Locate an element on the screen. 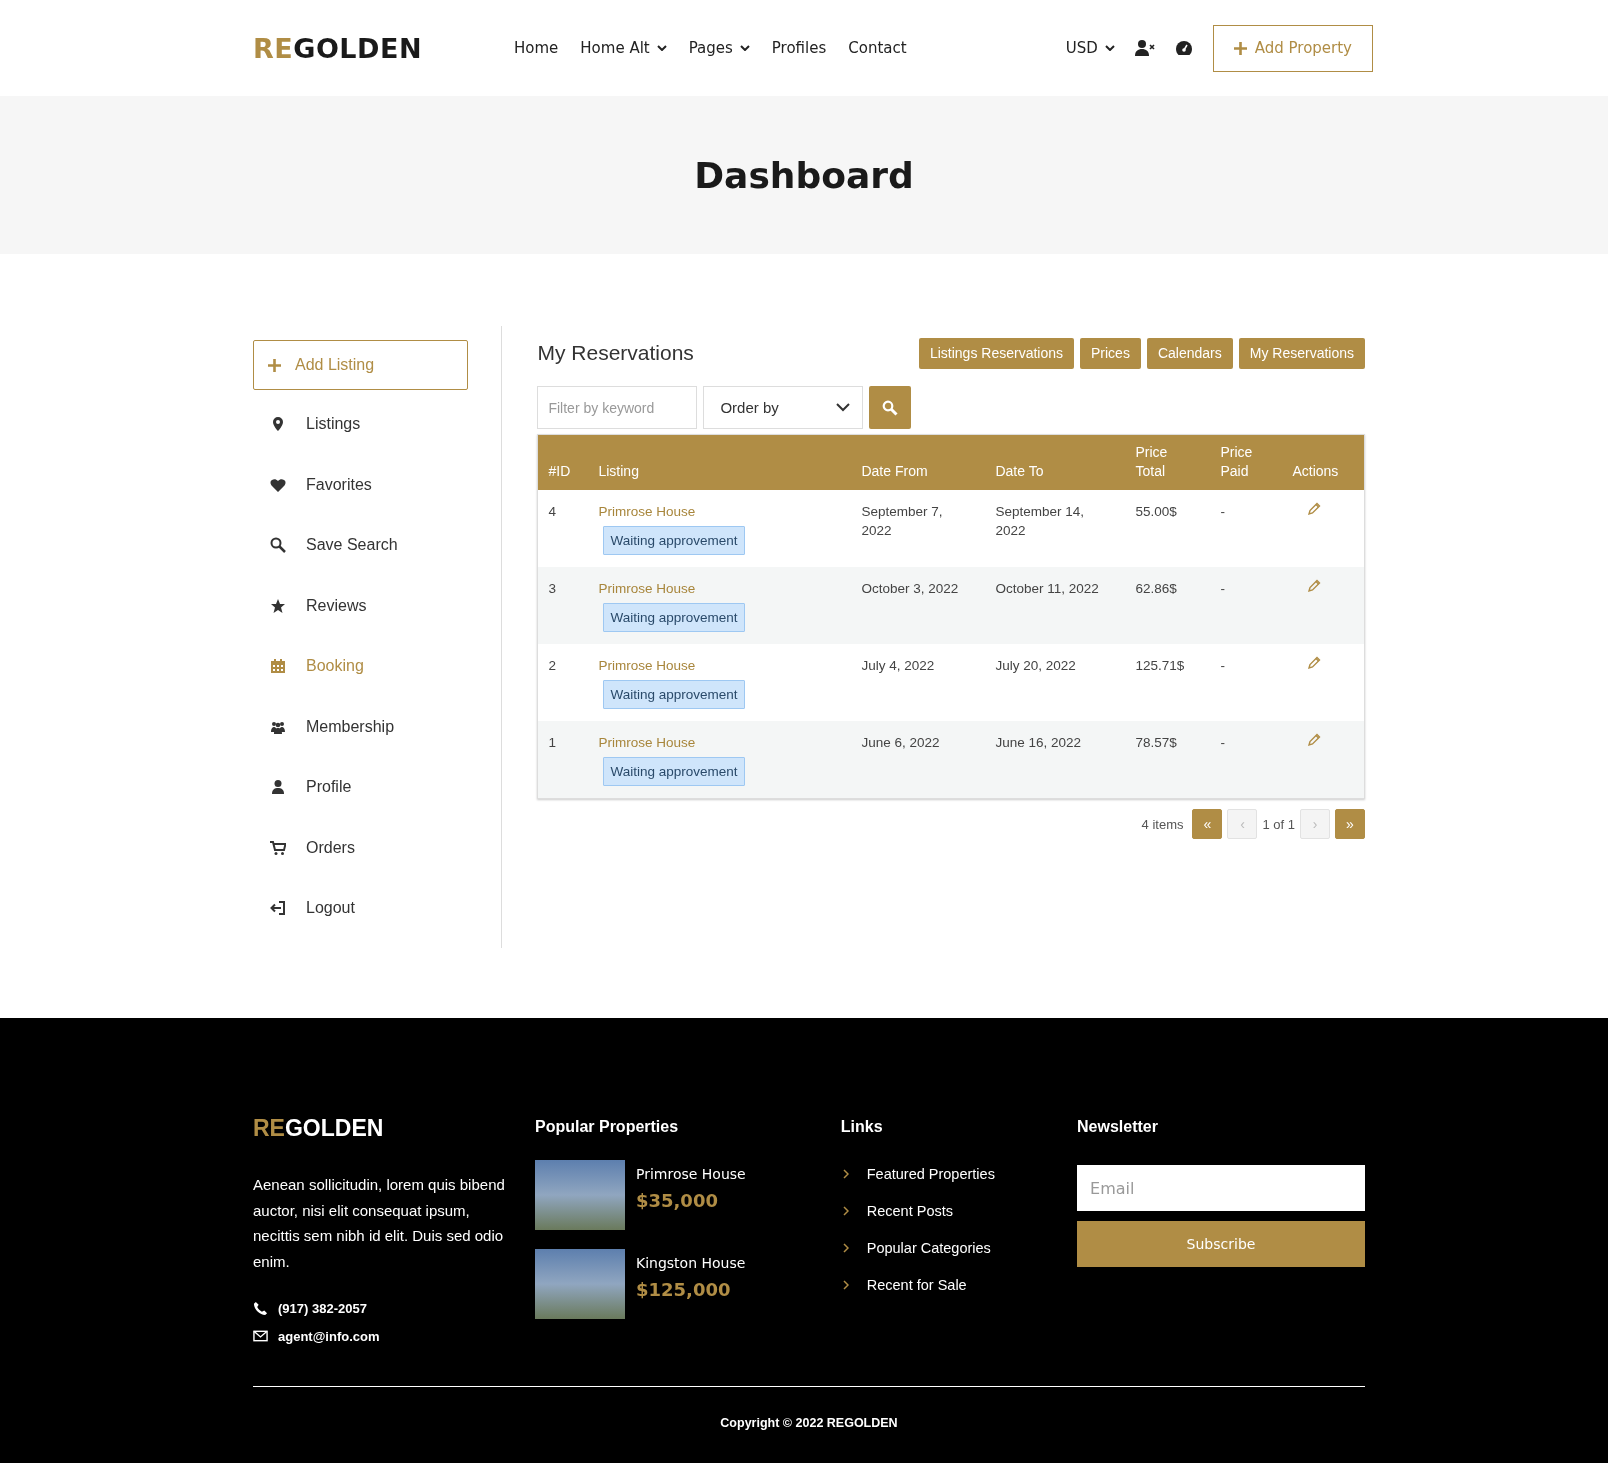 This screenshot has height=1463, width=1608. property-link: Primrose House is located at coordinates (690, 1174).